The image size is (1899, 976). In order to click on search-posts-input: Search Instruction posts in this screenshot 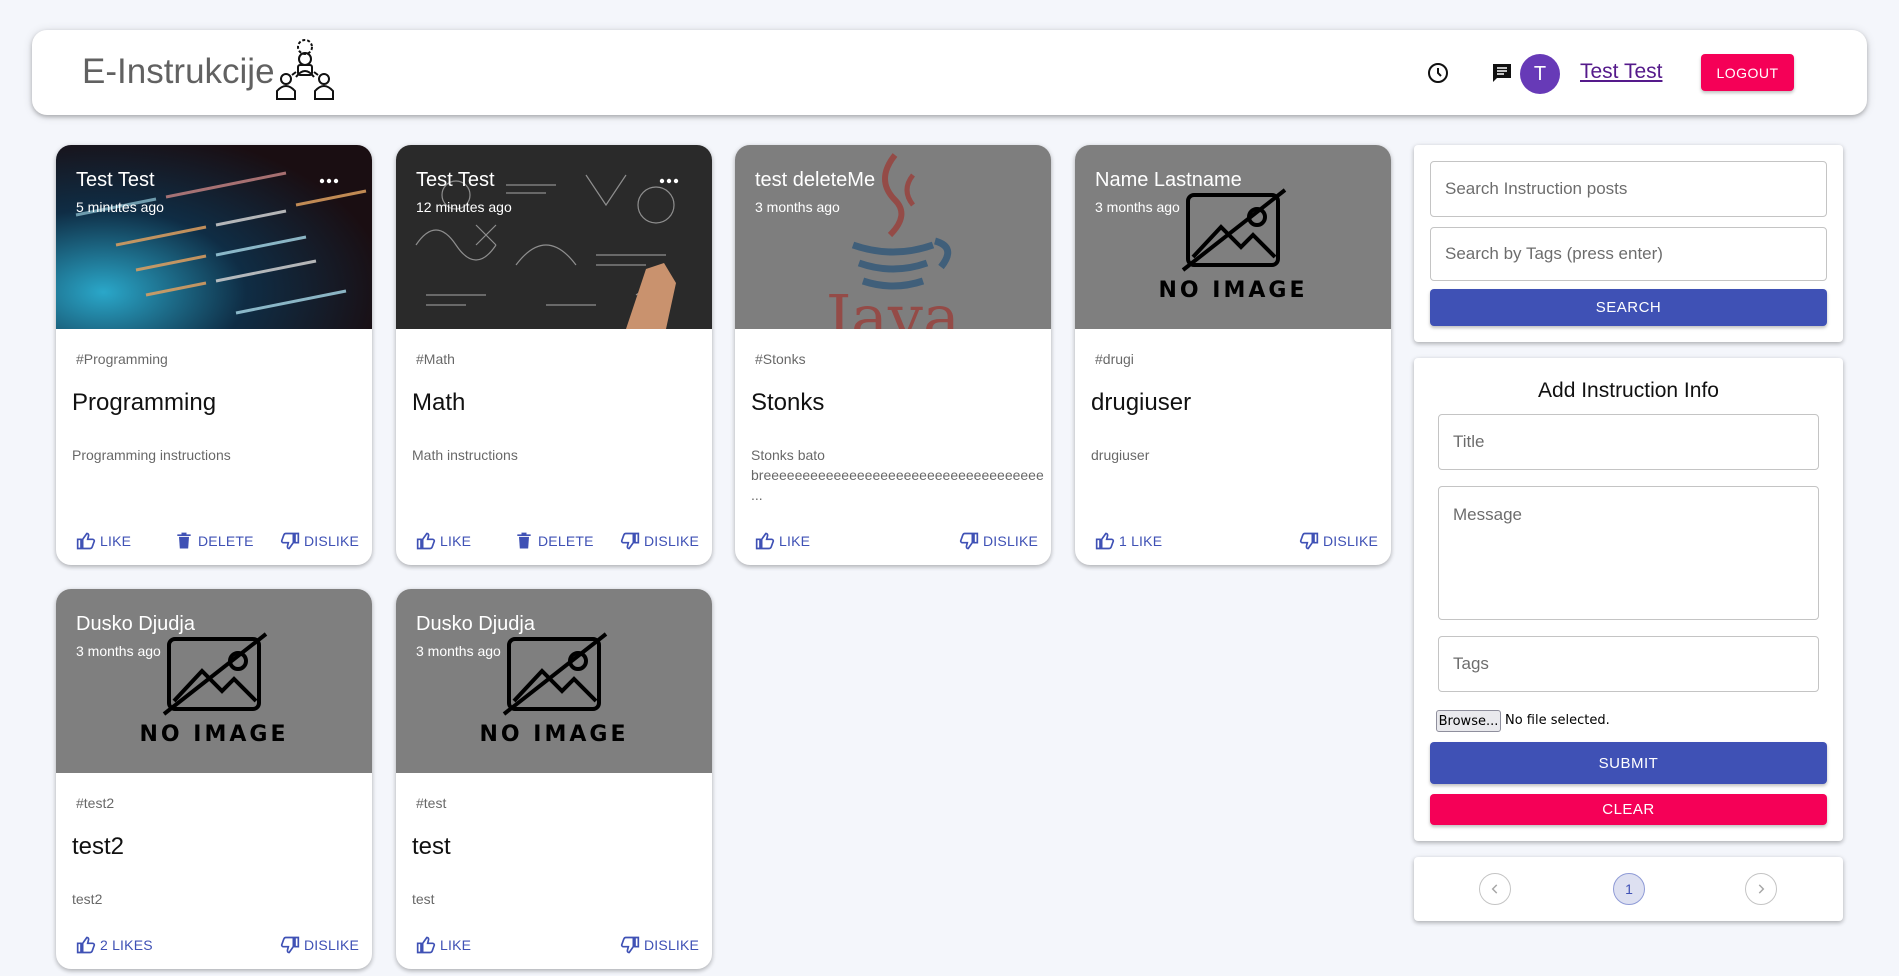, I will do `click(1628, 189)`.